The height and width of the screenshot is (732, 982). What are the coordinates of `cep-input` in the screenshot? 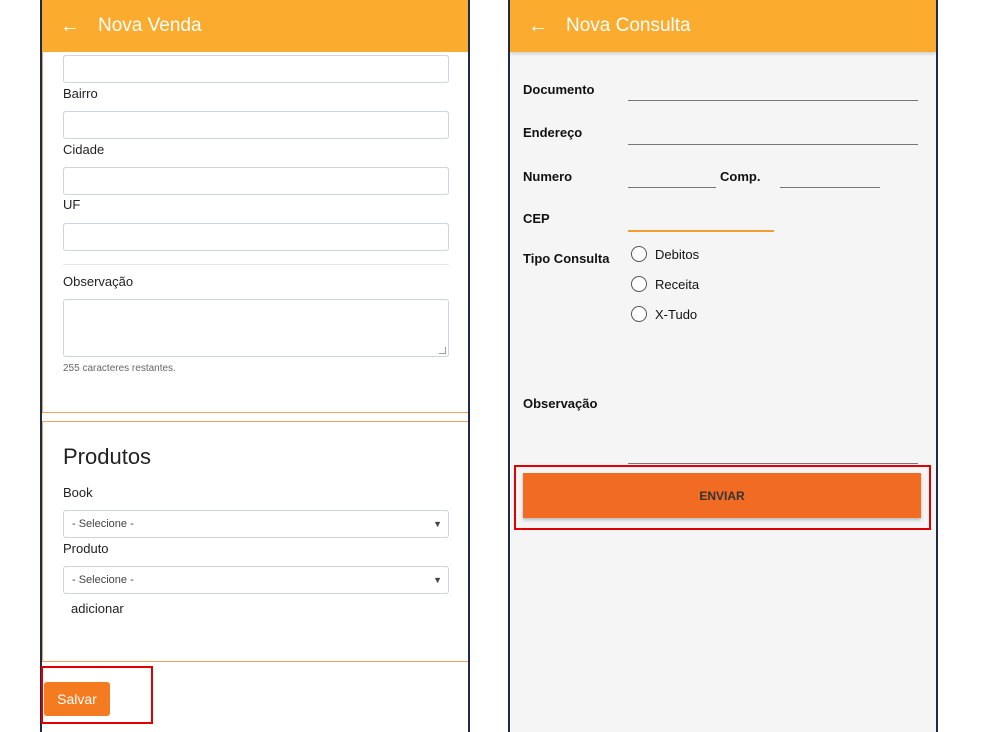 It's located at (701, 231).